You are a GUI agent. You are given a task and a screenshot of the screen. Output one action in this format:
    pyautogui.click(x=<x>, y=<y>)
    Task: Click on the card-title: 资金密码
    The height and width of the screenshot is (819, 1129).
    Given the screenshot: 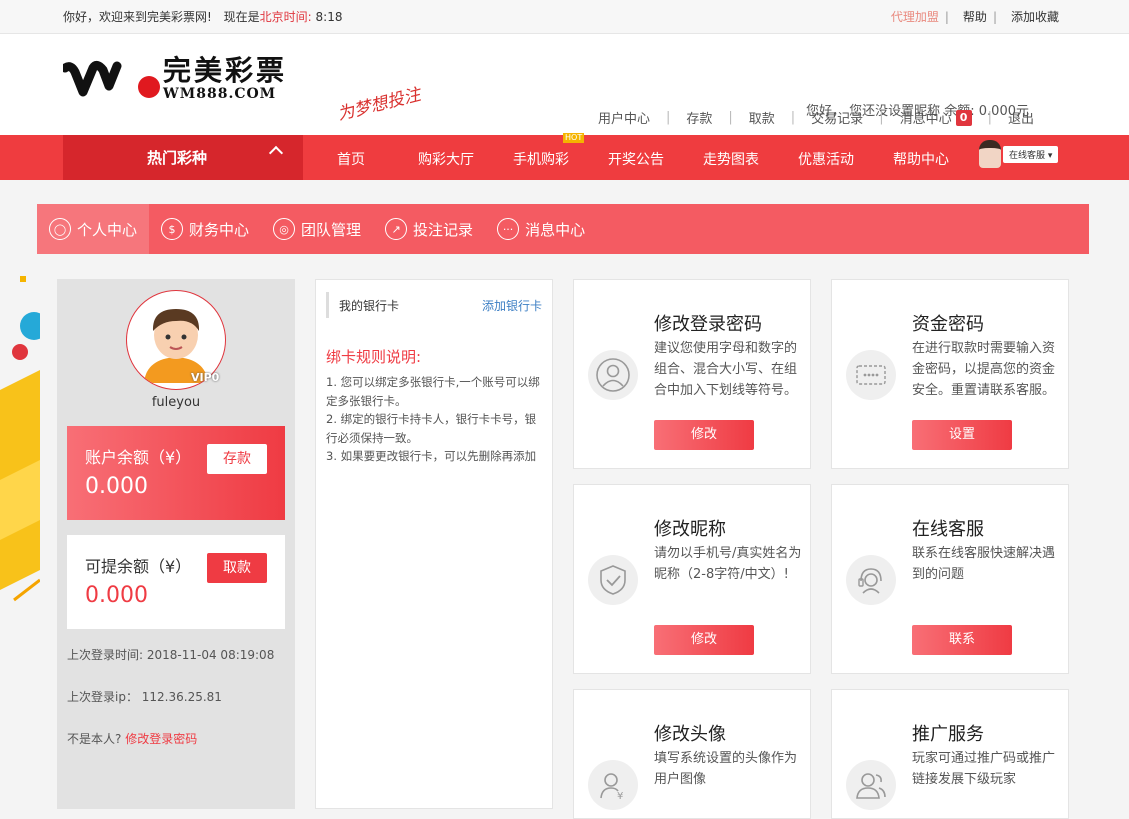 What is the action you would take?
    pyautogui.click(x=948, y=324)
    